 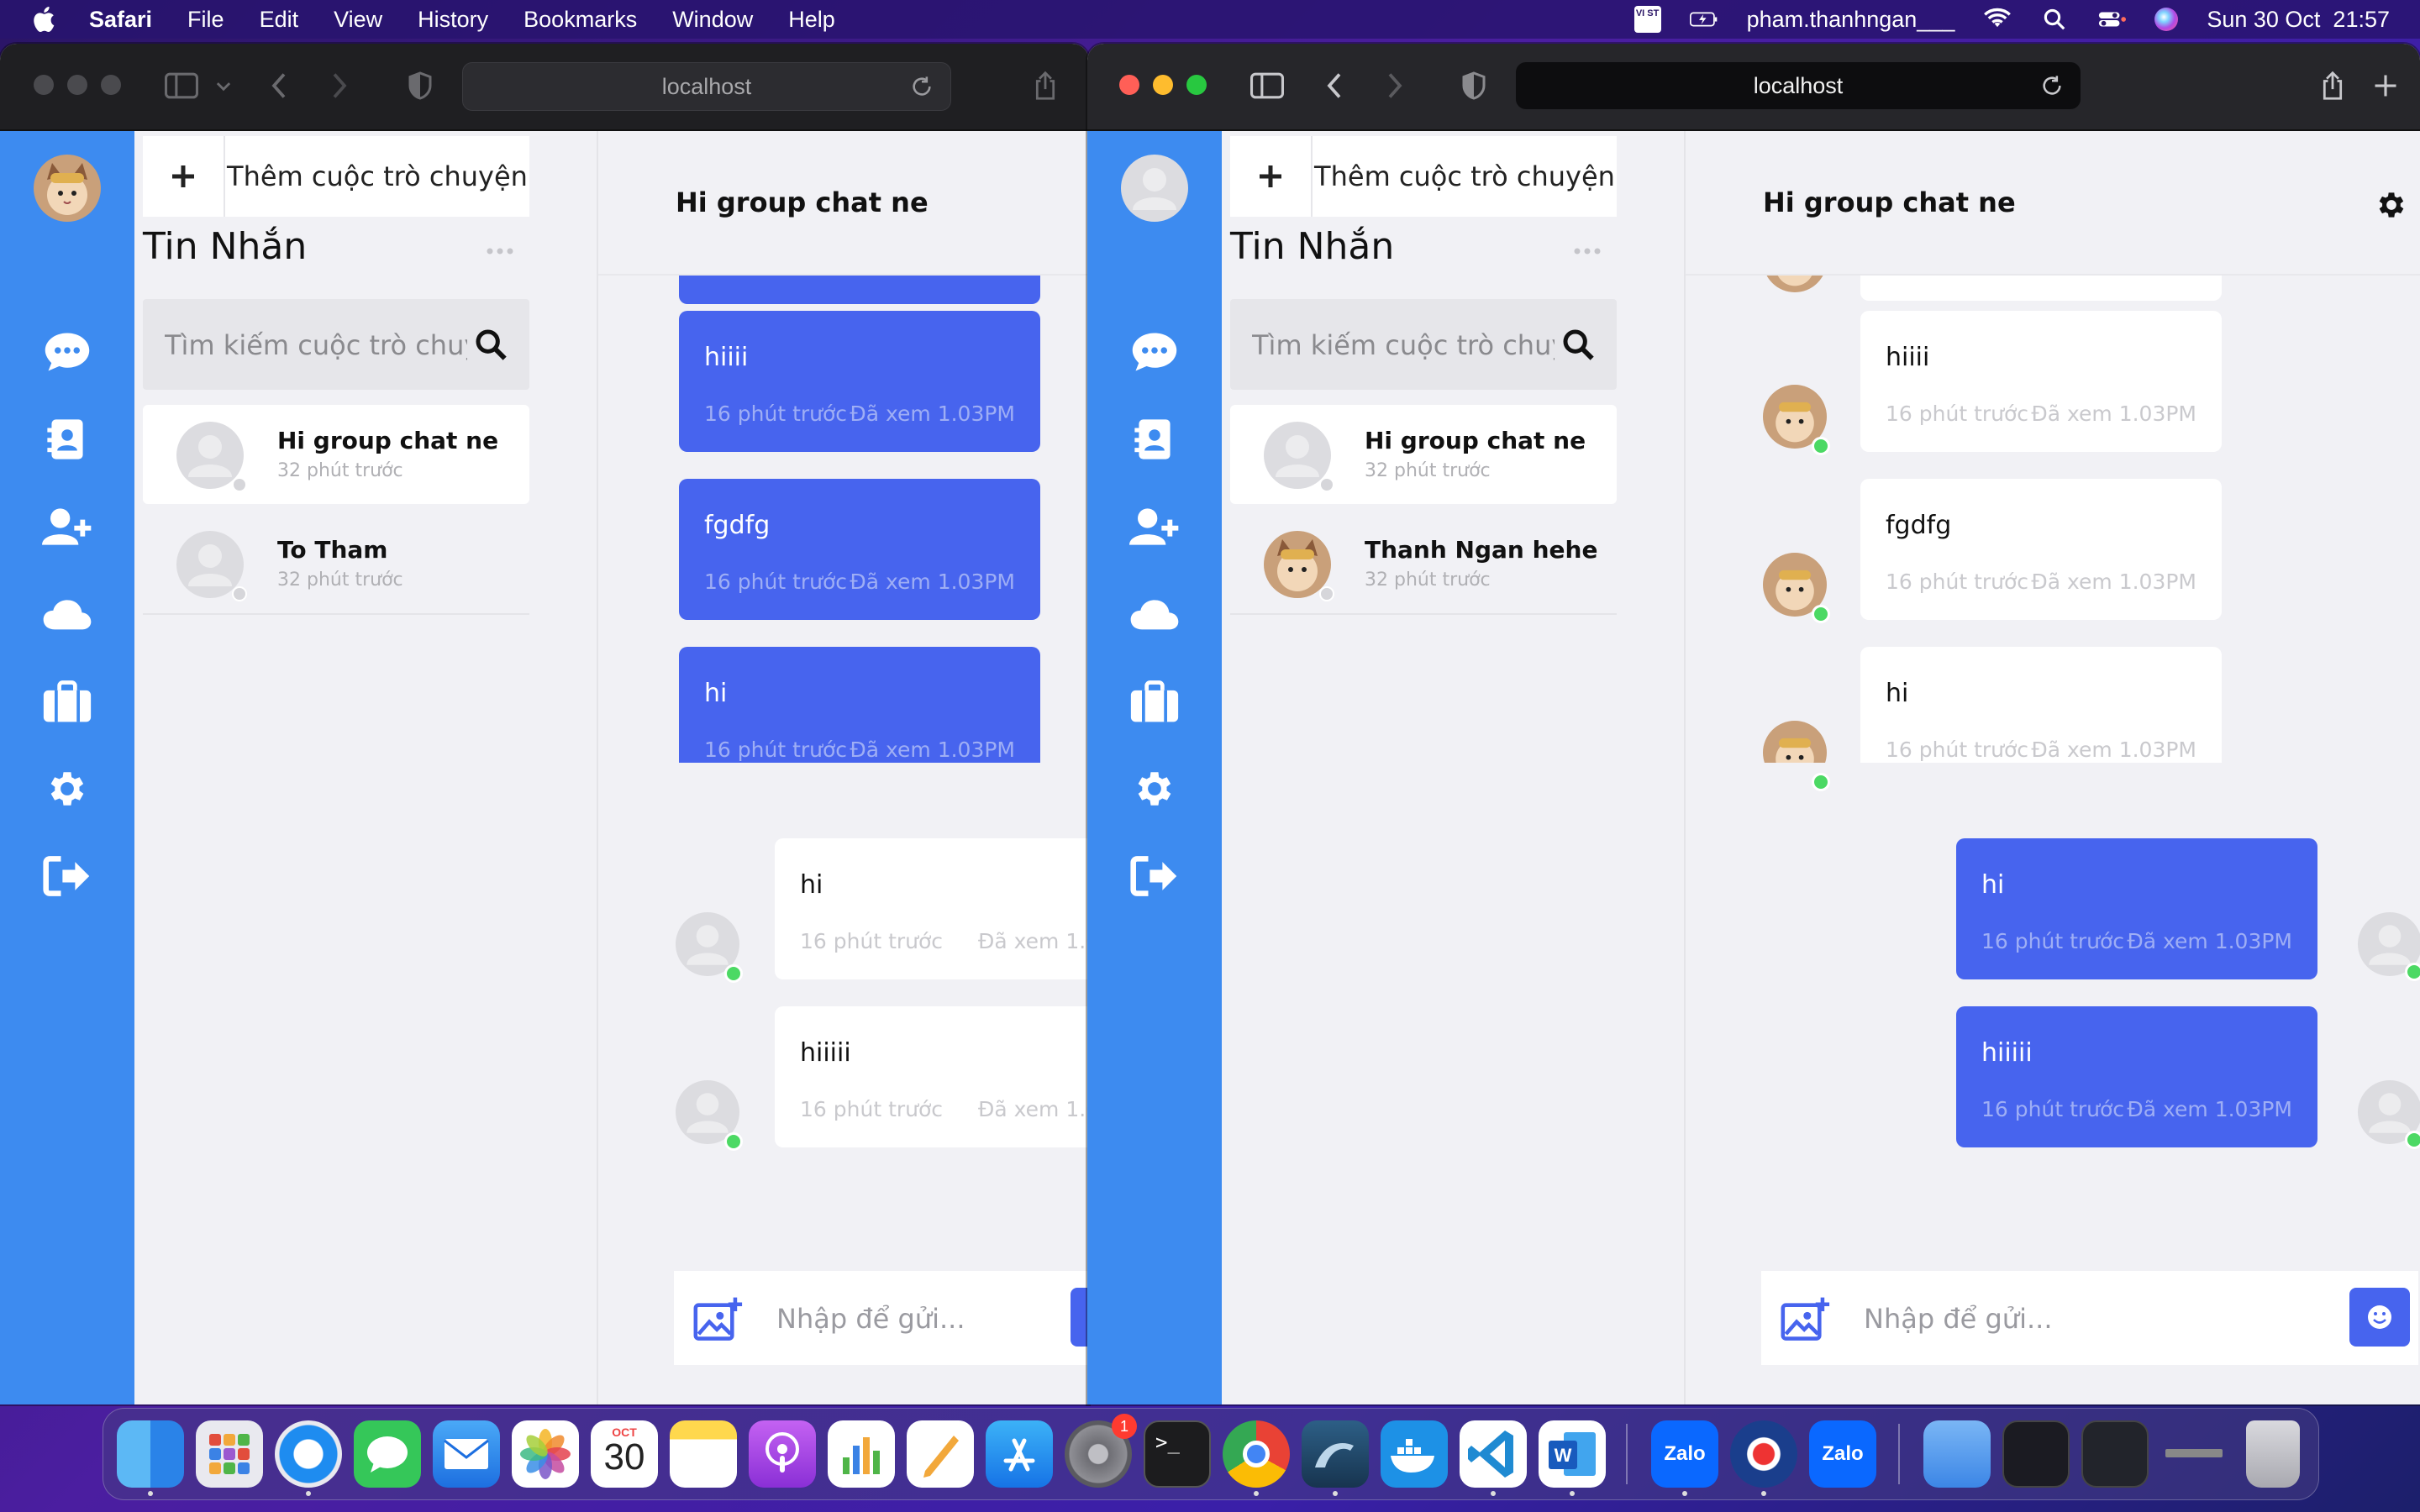 What do you see at coordinates (2273, 1454) in the screenshot?
I see `trash-icon` at bounding box center [2273, 1454].